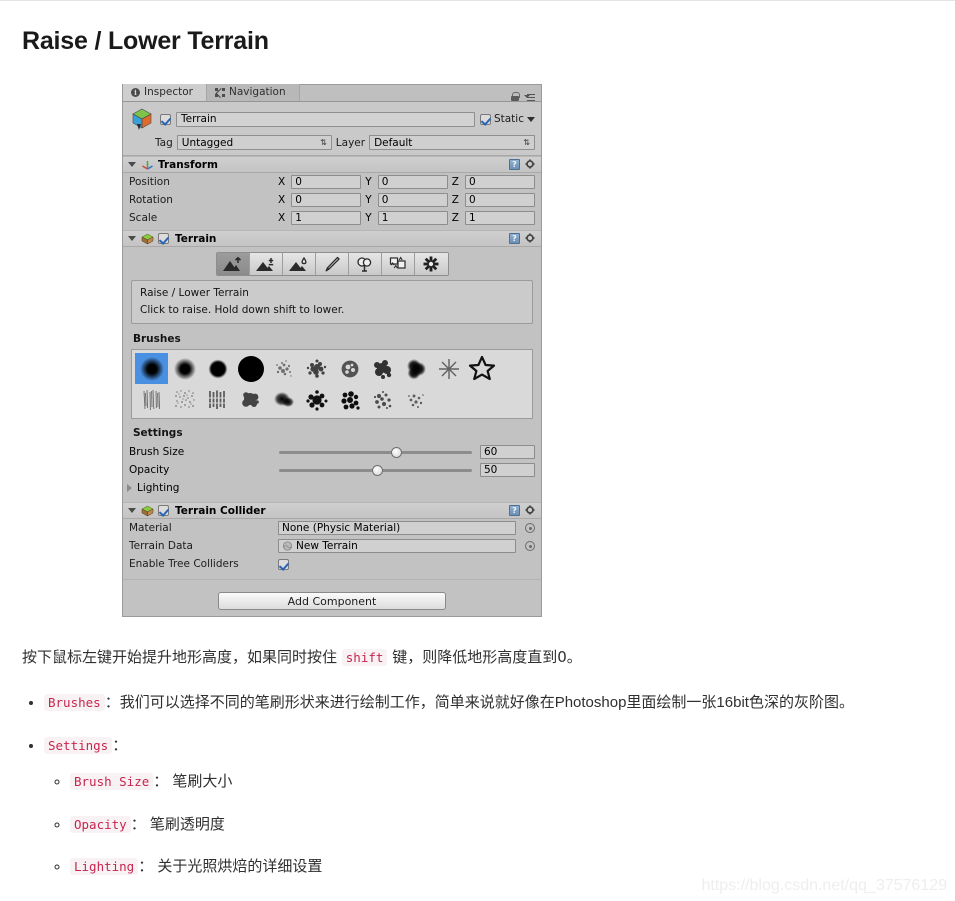  What do you see at coordinates (253, 92) in the screenshot?
I see `tab-navigation: Navigation` at bounding box center [253, 92].